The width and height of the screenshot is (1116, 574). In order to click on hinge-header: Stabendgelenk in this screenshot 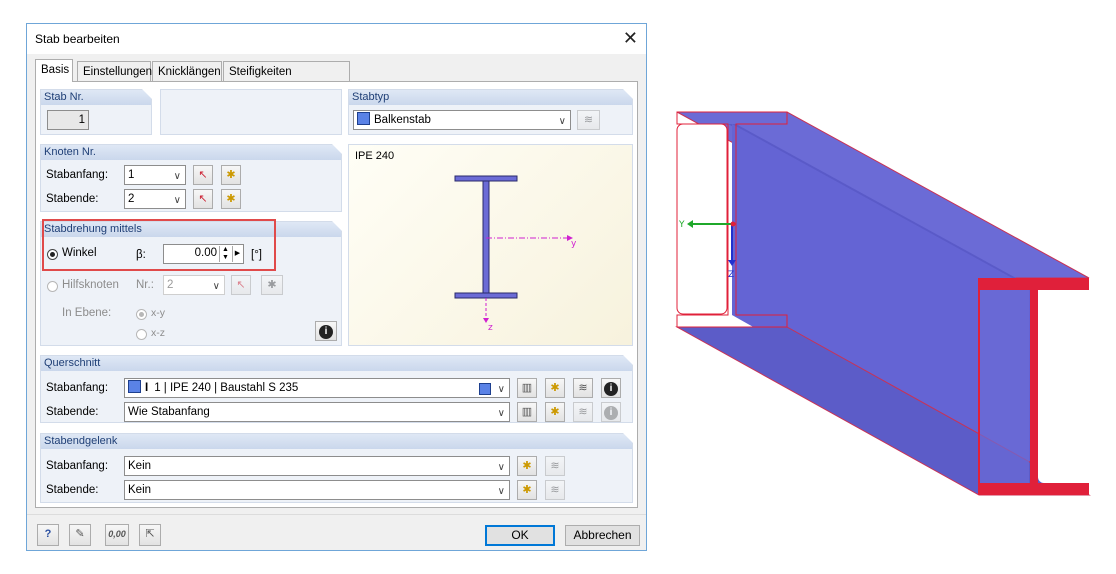, I will do `click(337, 441)`.